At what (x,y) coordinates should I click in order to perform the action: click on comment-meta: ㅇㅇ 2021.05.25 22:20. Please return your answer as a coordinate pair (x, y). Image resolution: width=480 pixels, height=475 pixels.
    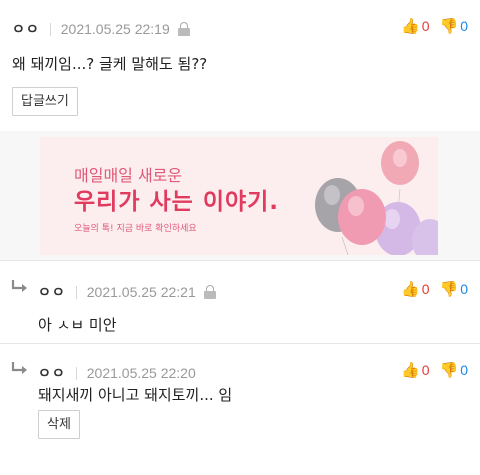
    Looking at the image, I should click on (117, 373).